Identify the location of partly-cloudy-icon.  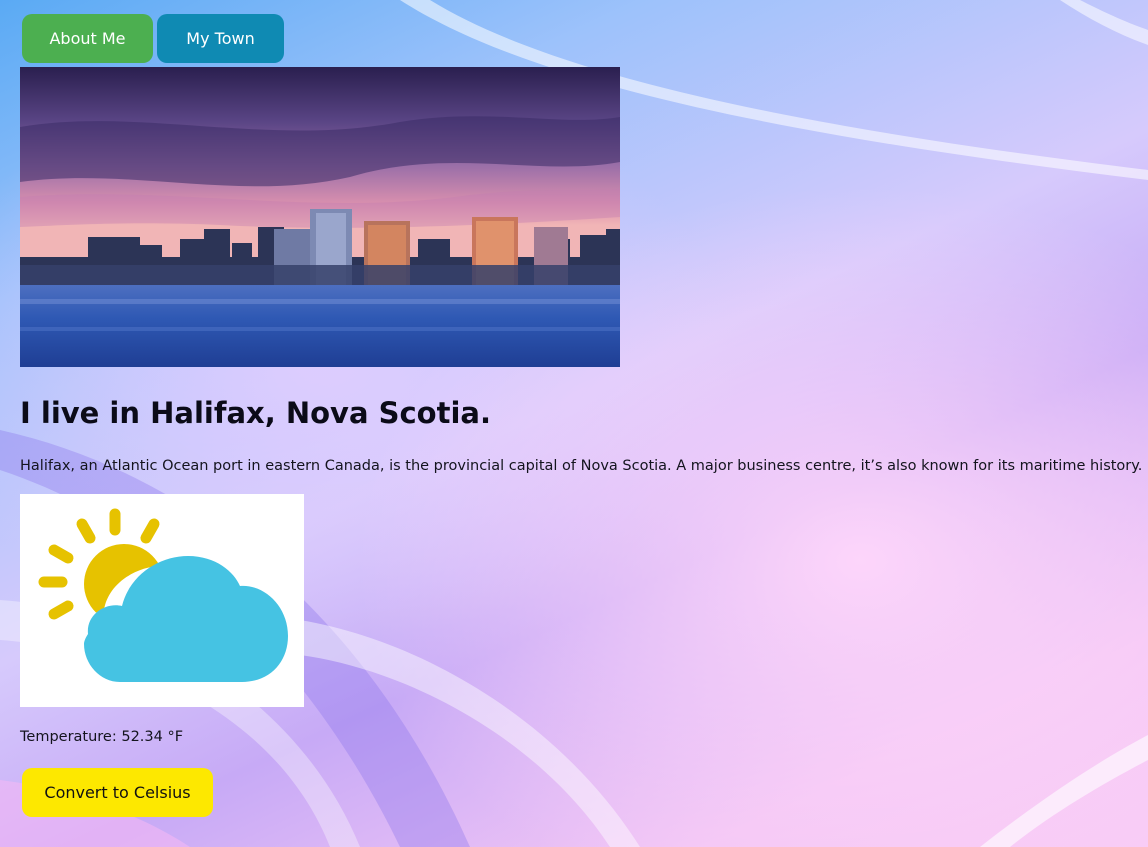
(165, 595).